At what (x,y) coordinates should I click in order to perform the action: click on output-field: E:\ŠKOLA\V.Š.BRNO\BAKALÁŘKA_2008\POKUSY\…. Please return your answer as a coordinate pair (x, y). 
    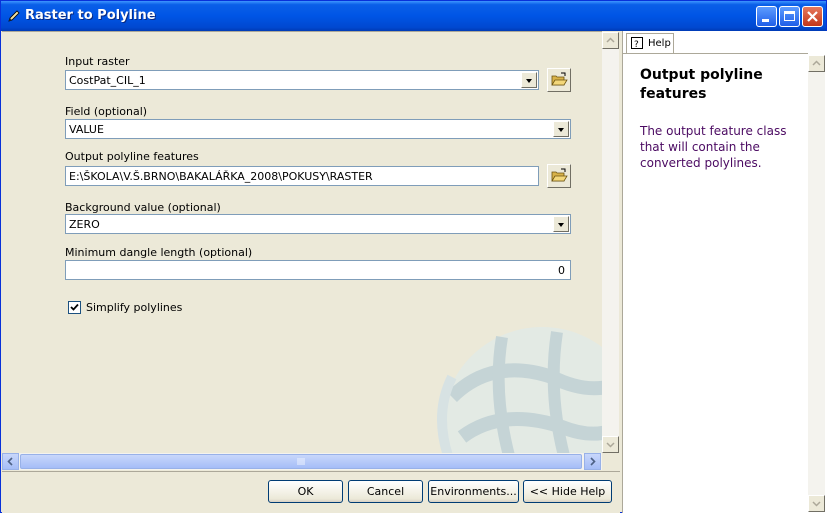
    Looking at the image, I should click on (302, 176).